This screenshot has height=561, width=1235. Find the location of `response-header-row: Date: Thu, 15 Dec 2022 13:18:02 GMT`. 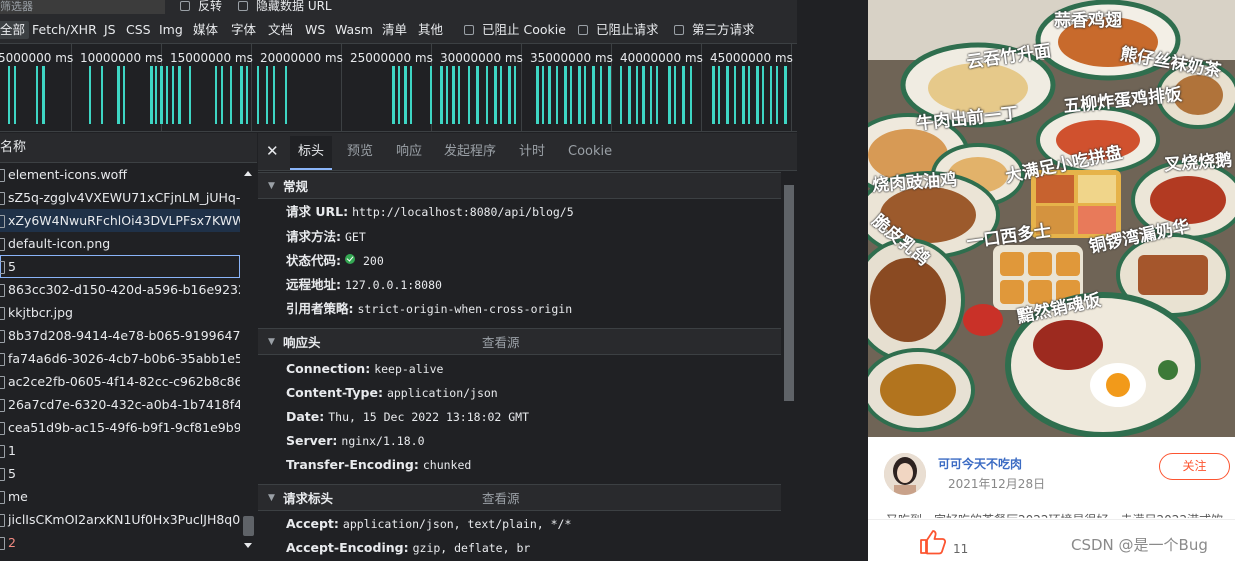

response-header-row: Date: Thu, 15 Dec 2022 13:18:02 GMT is located at coordinates (407, 417).